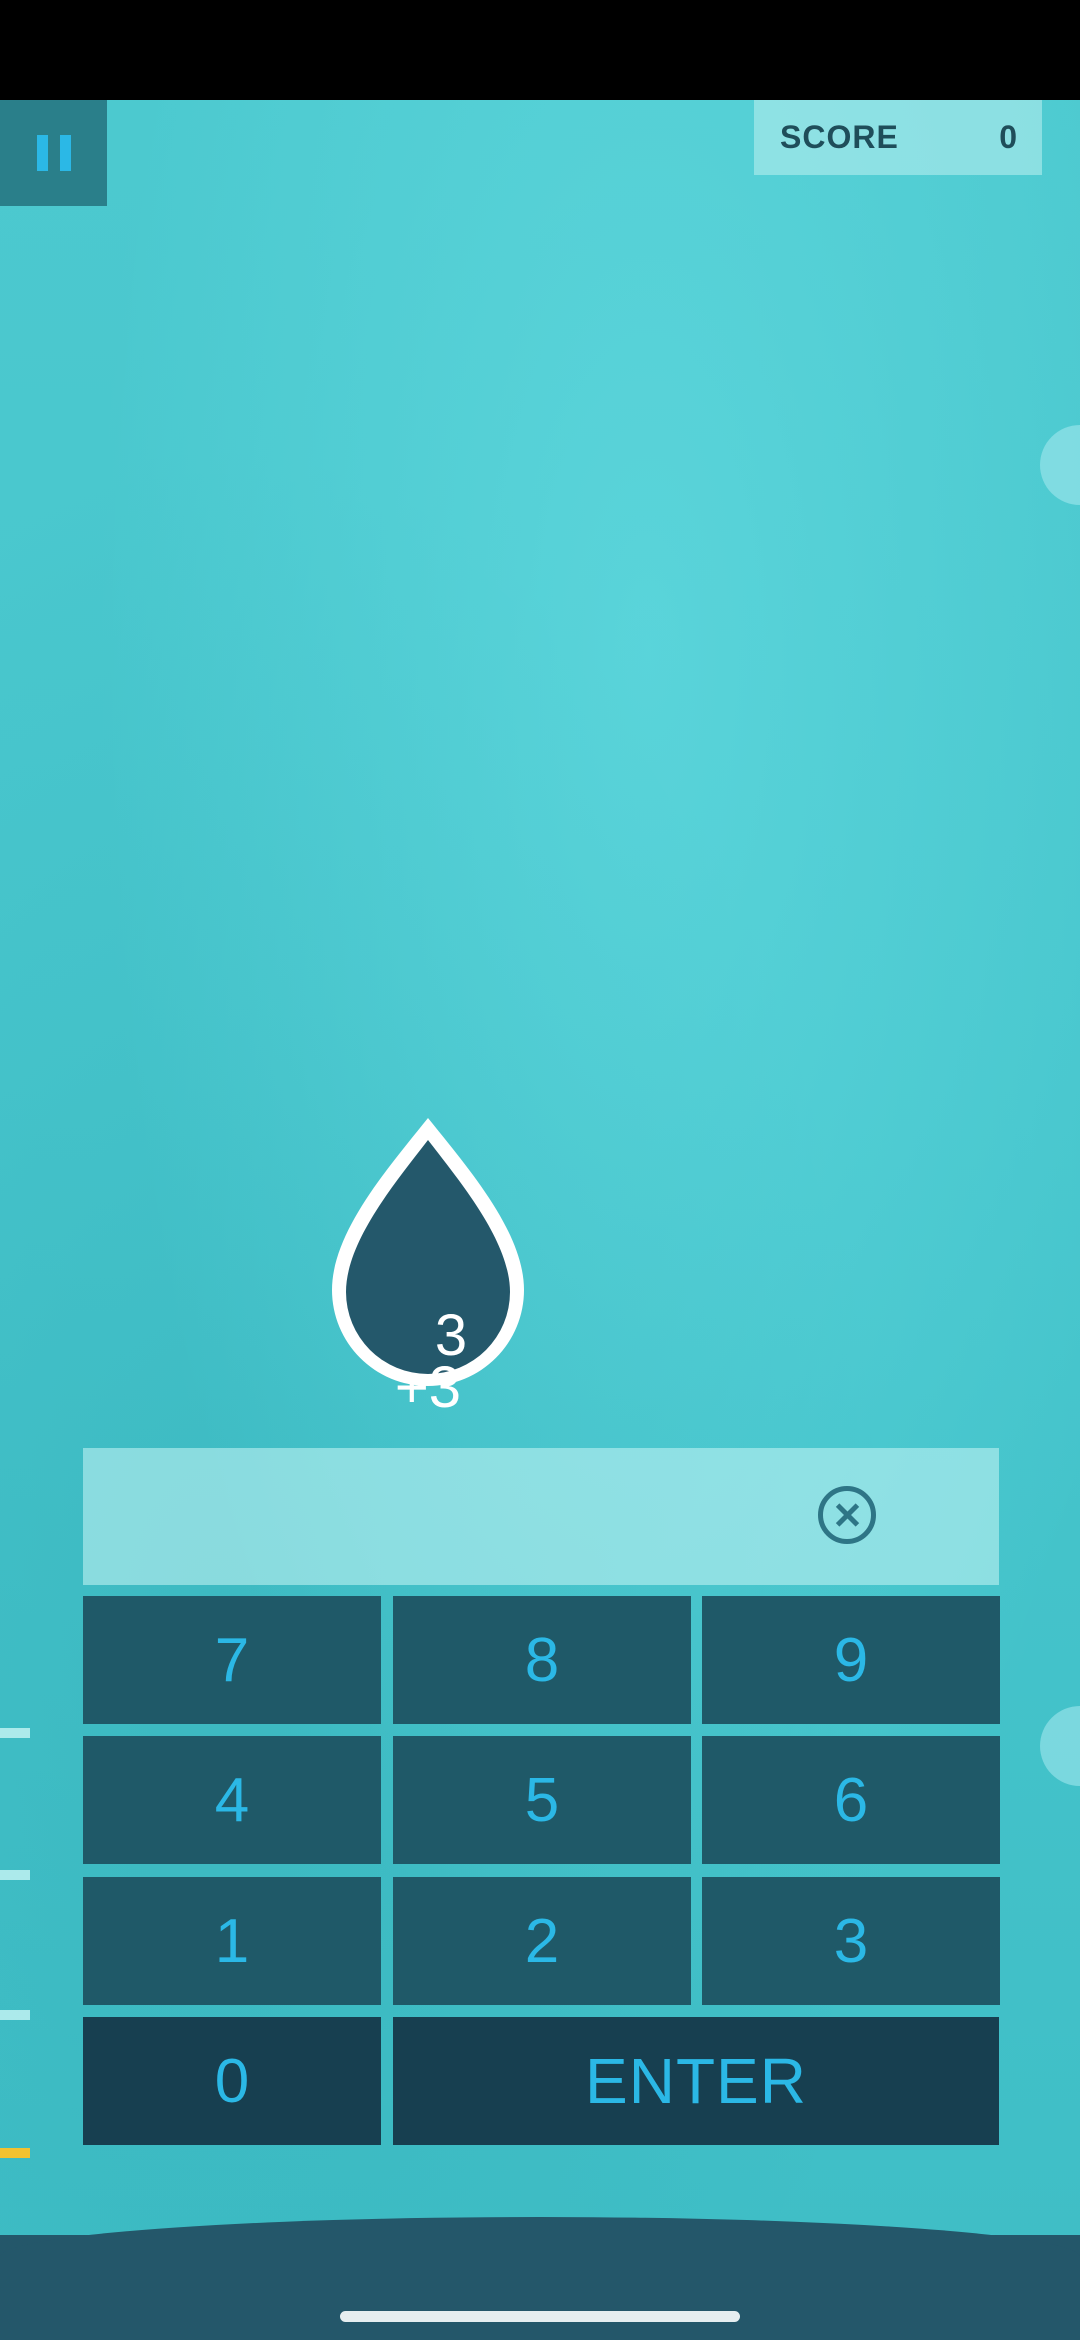 This screenshot has width=1080, height=2340. Describe the element at coordinates (851, 1800) in the screenshot. I see `key-6: 6` at that location.